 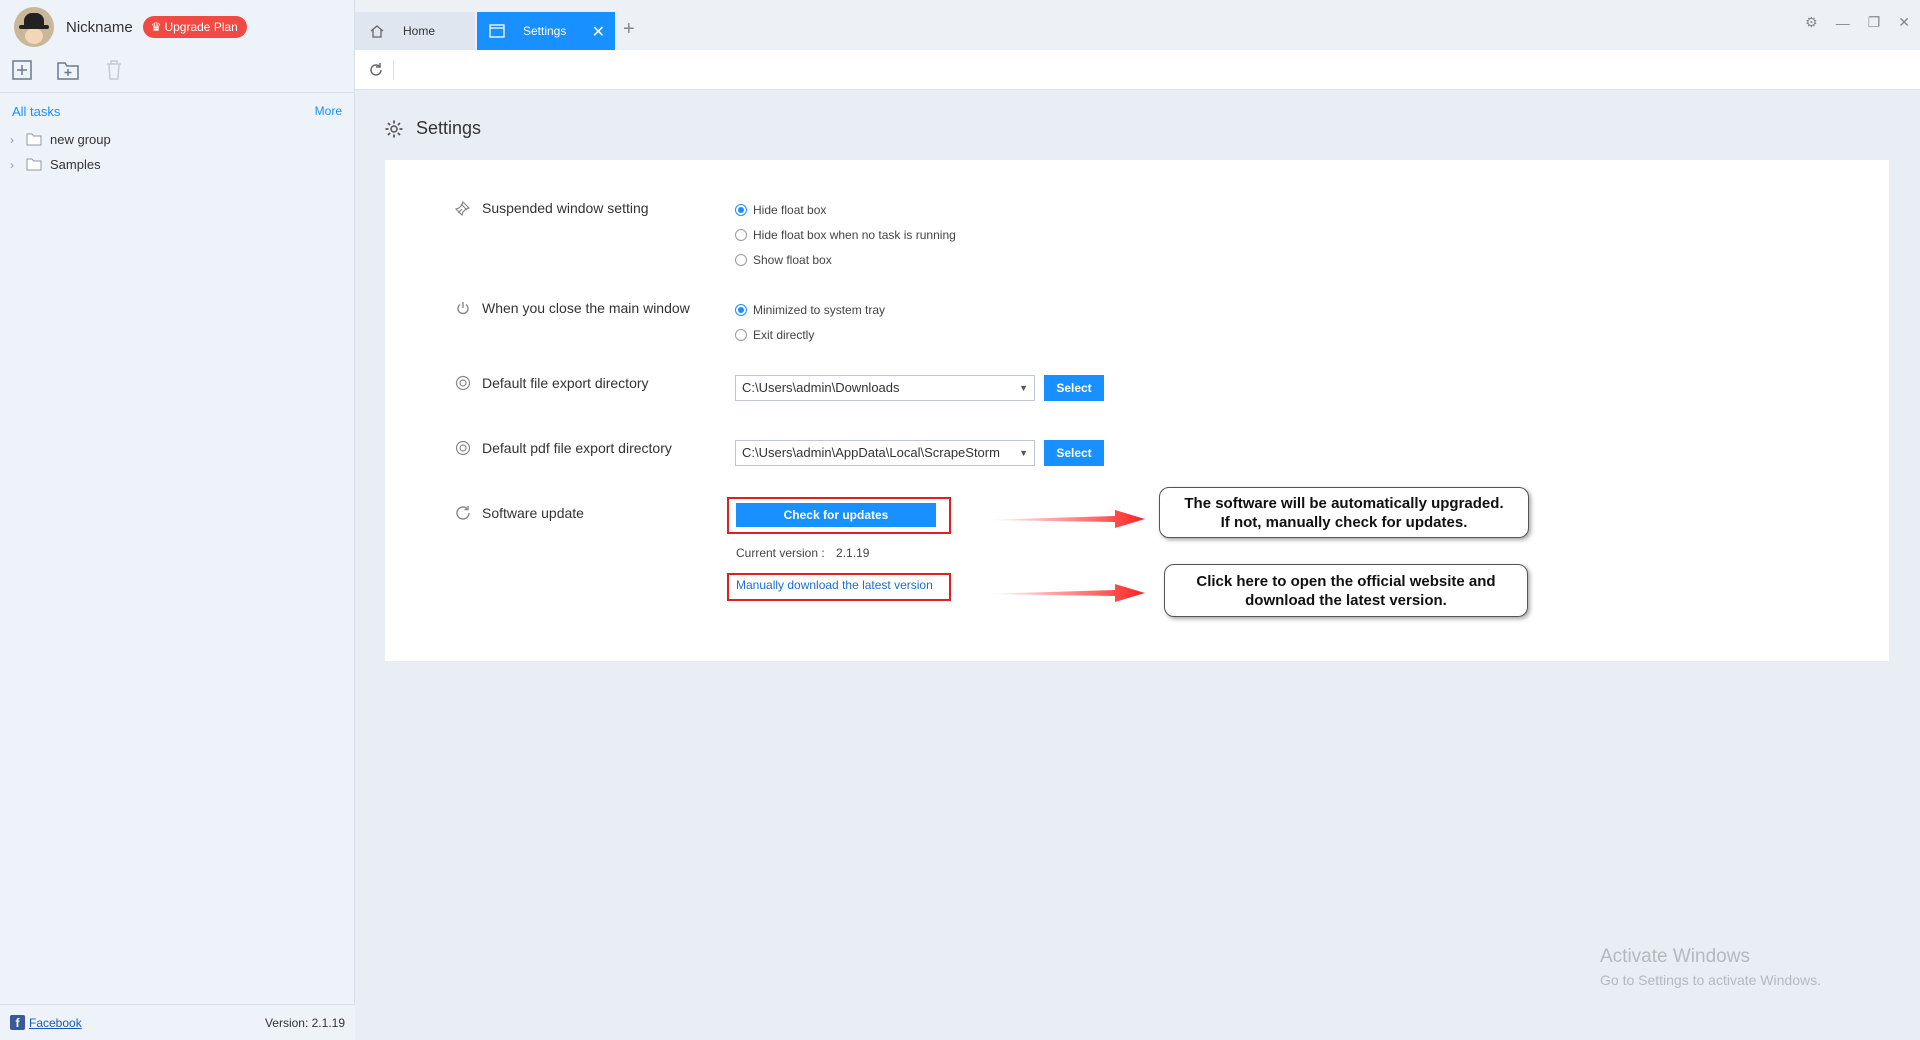 I want to click on radio-hide-float-box: Hide float box, so click(x=780, y=210).